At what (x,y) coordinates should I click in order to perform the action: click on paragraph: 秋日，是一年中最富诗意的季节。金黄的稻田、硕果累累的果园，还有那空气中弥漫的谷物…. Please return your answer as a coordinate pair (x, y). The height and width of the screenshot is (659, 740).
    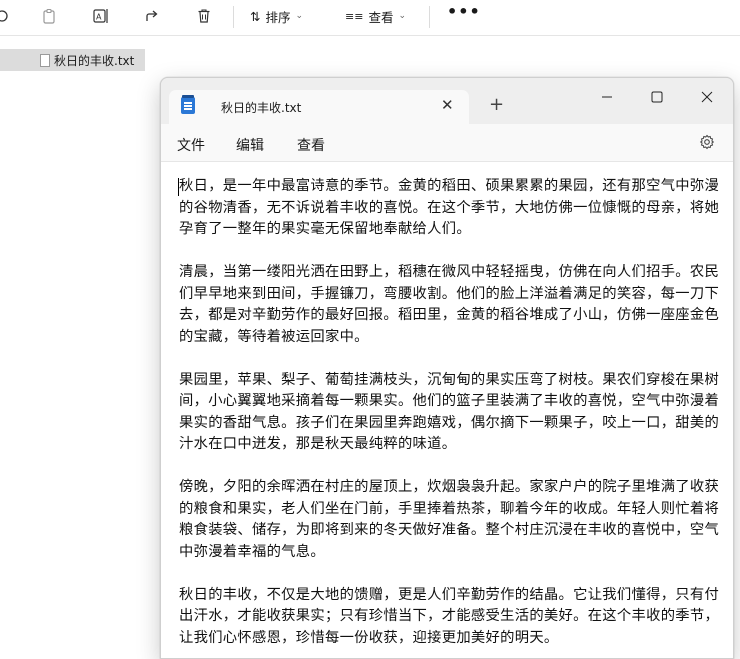
    Looking at the image, I should click on (449, 207).